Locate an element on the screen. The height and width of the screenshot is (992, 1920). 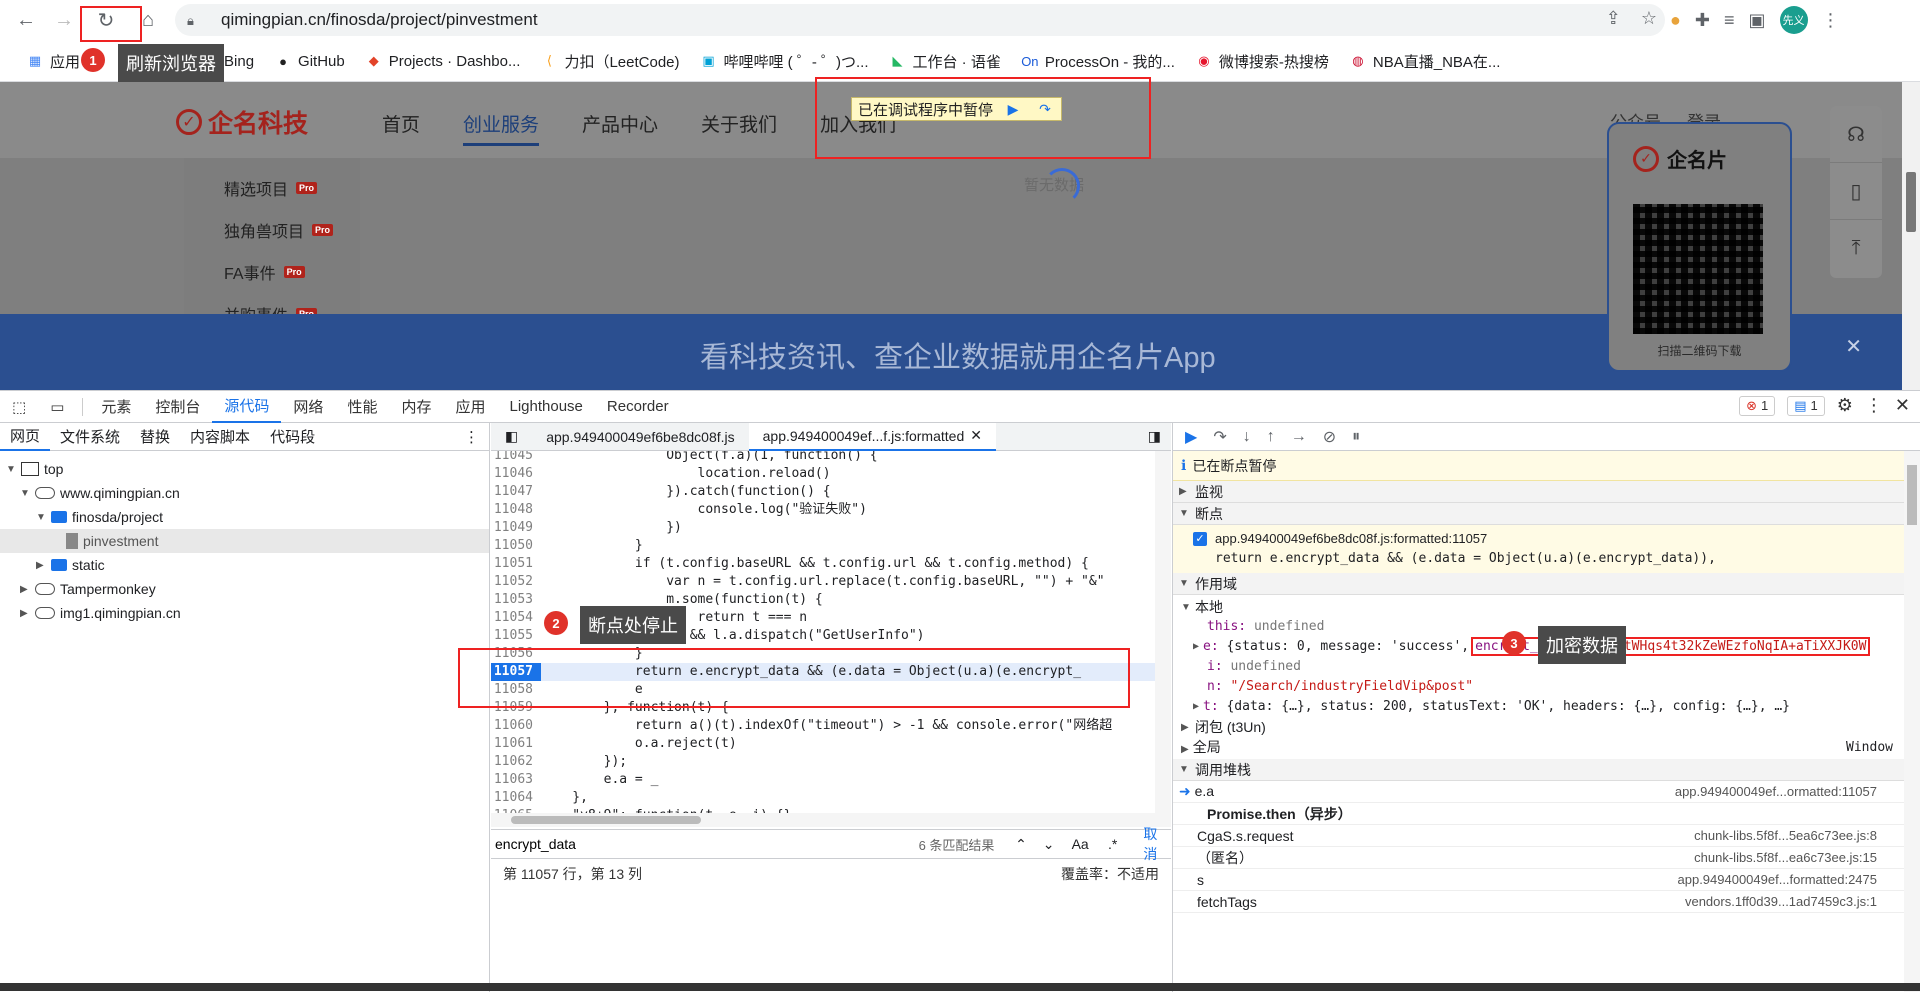
scope-global: ▶ 全局 Window is located at coordinates (1539, 747).